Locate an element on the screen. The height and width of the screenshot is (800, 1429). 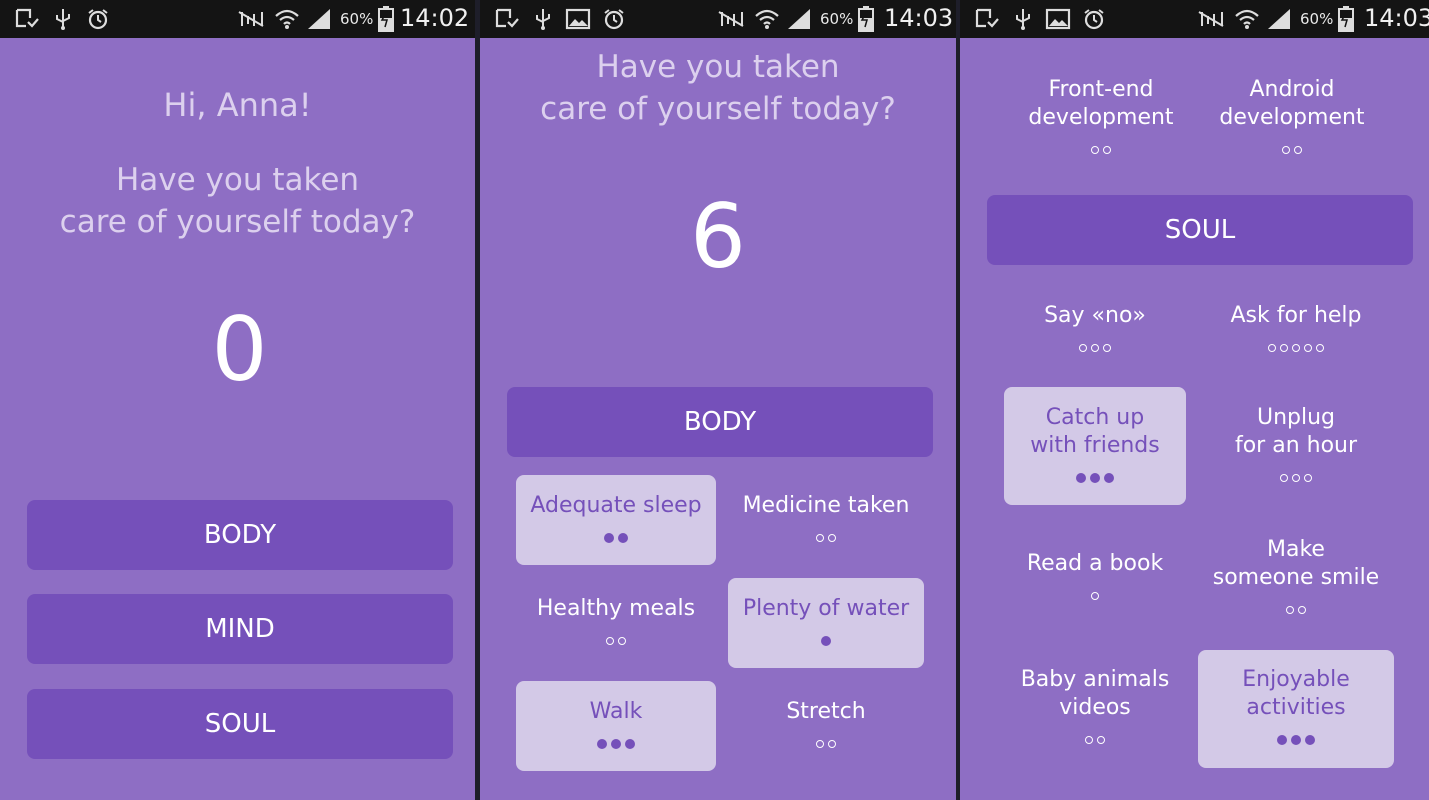
habit-item: Medicine taken is located at coordinates (826, 520).